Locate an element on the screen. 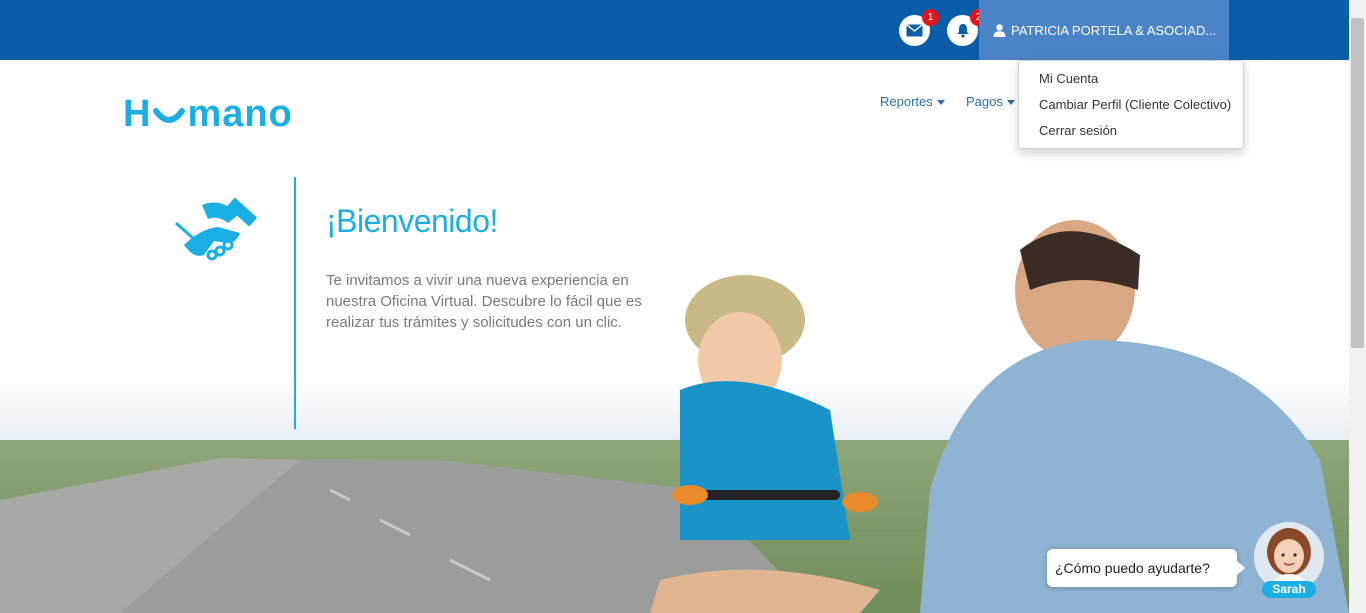  handshake-icon is located at coordinates (216, 229).